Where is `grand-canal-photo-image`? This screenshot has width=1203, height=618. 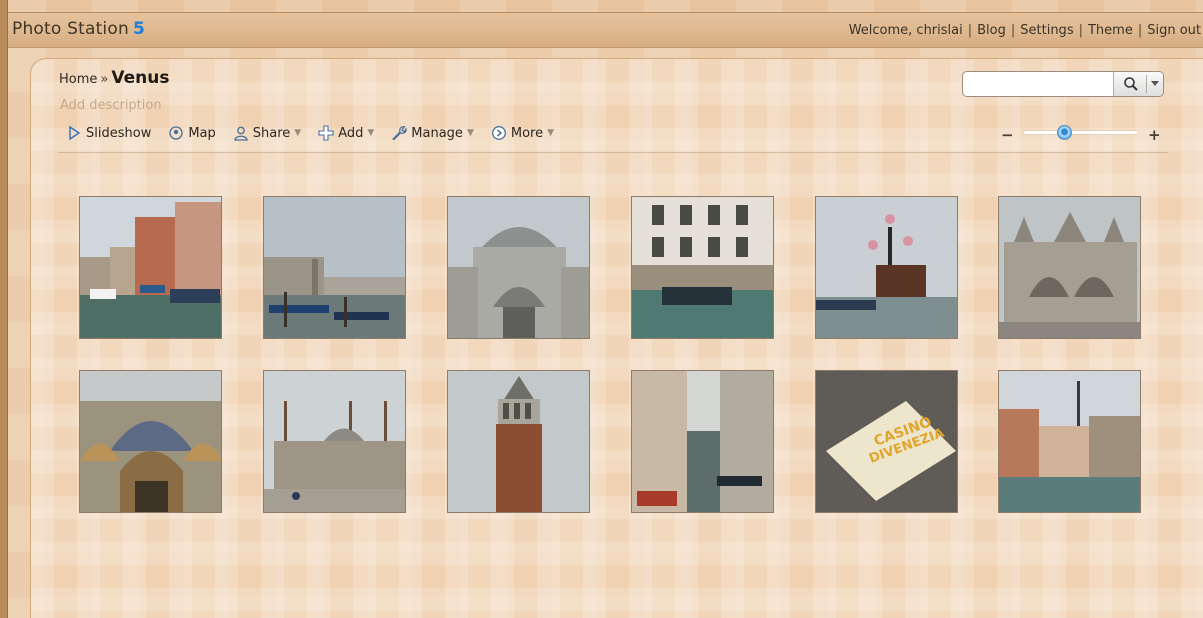 grand-canal-photo-image is located at coordinates (334, 267).